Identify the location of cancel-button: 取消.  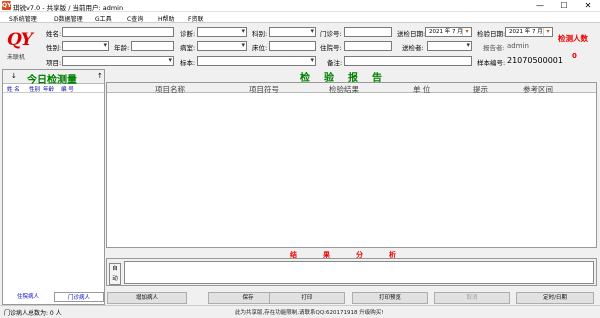
(472, 298).